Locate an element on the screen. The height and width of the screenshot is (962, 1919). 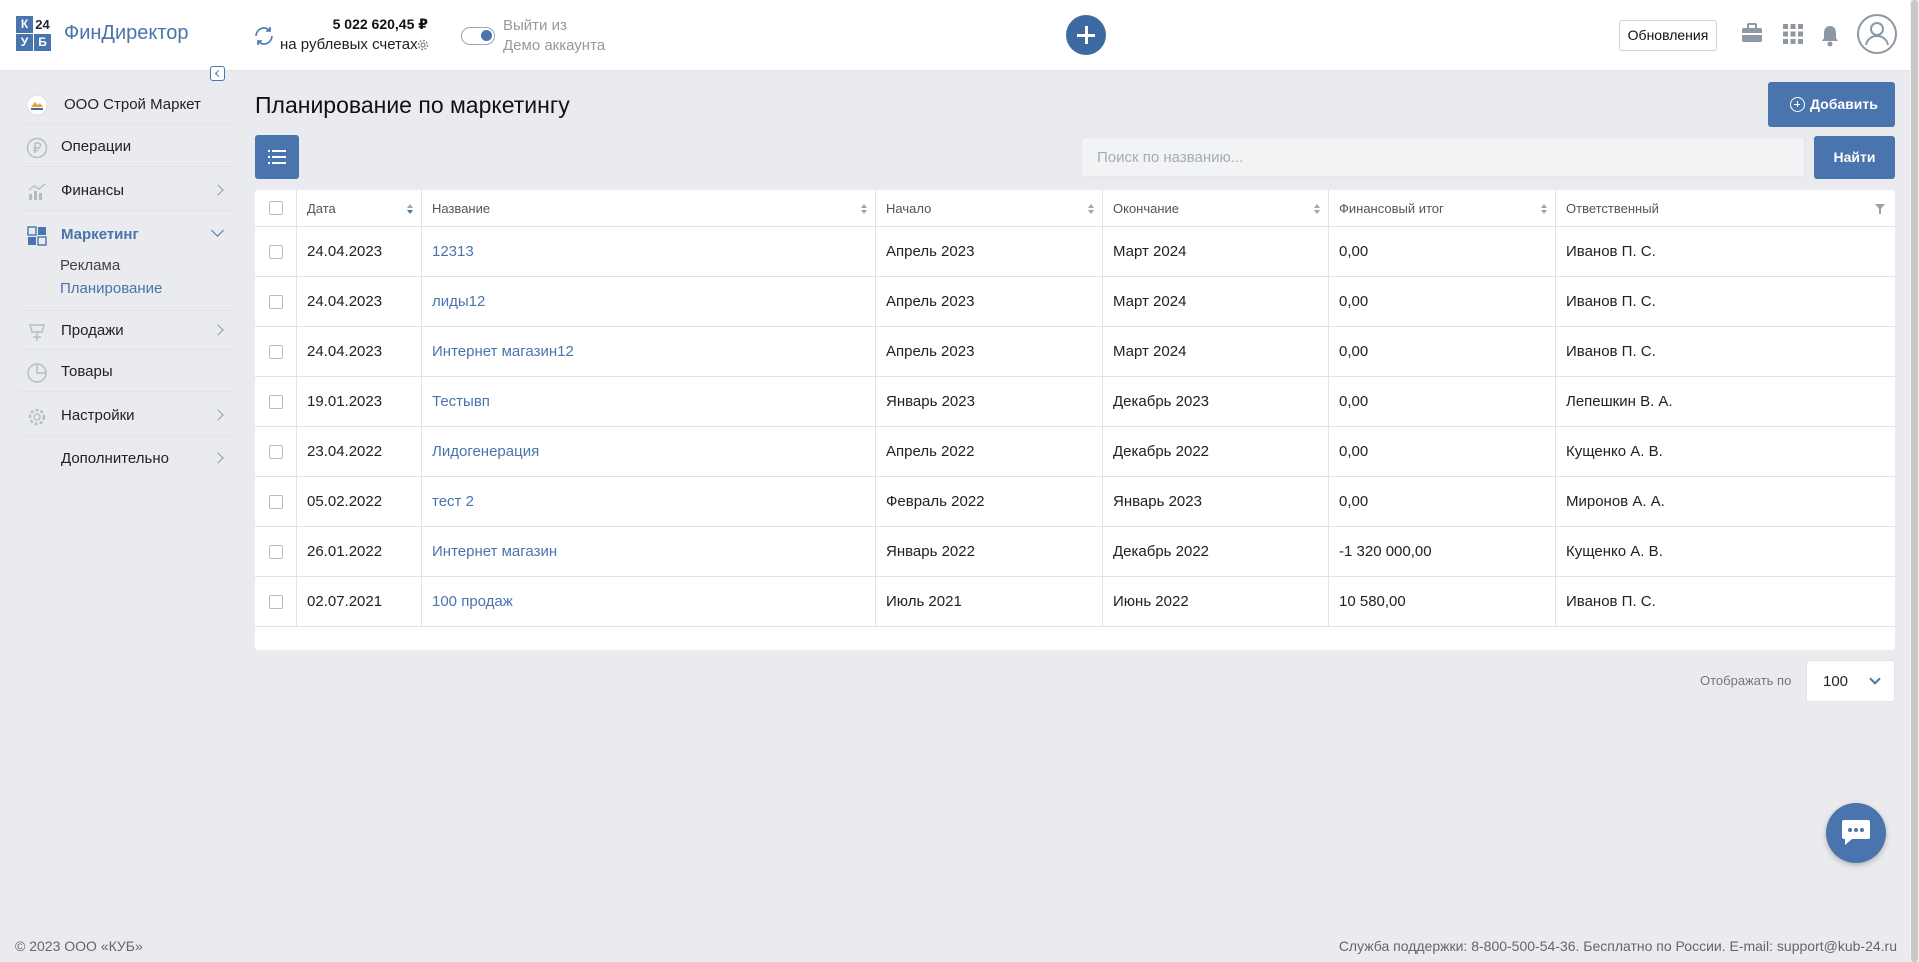
scrollbar-thumb is located at coordinates (1914, 481).